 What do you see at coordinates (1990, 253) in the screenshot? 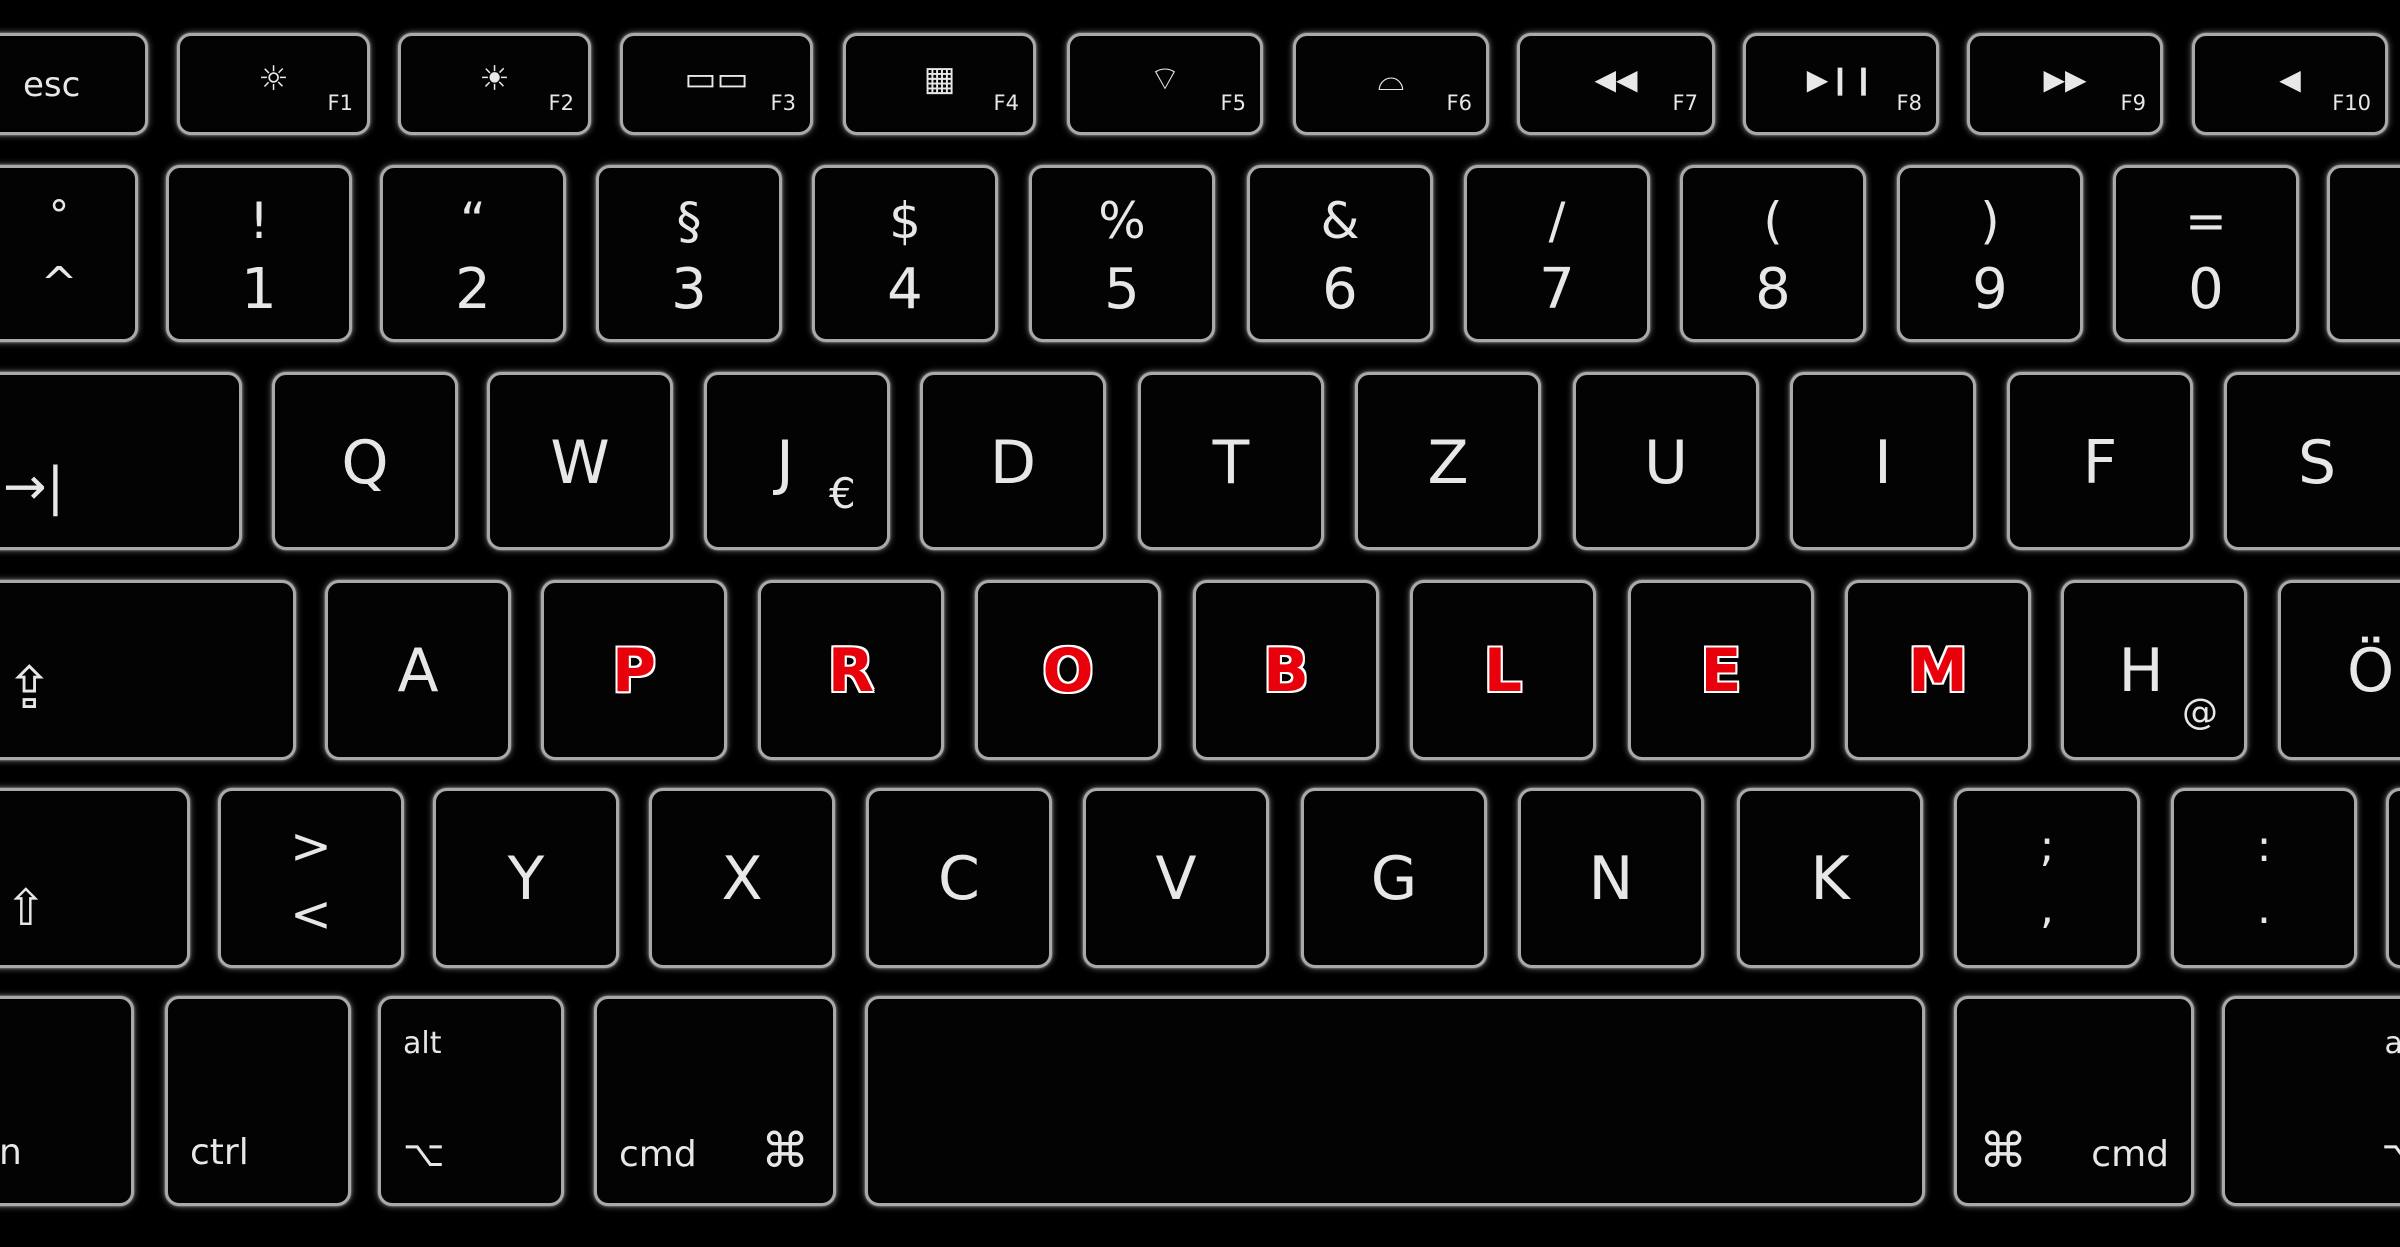
I see `key-9: ) 9` at bounding box center [1990, 253].